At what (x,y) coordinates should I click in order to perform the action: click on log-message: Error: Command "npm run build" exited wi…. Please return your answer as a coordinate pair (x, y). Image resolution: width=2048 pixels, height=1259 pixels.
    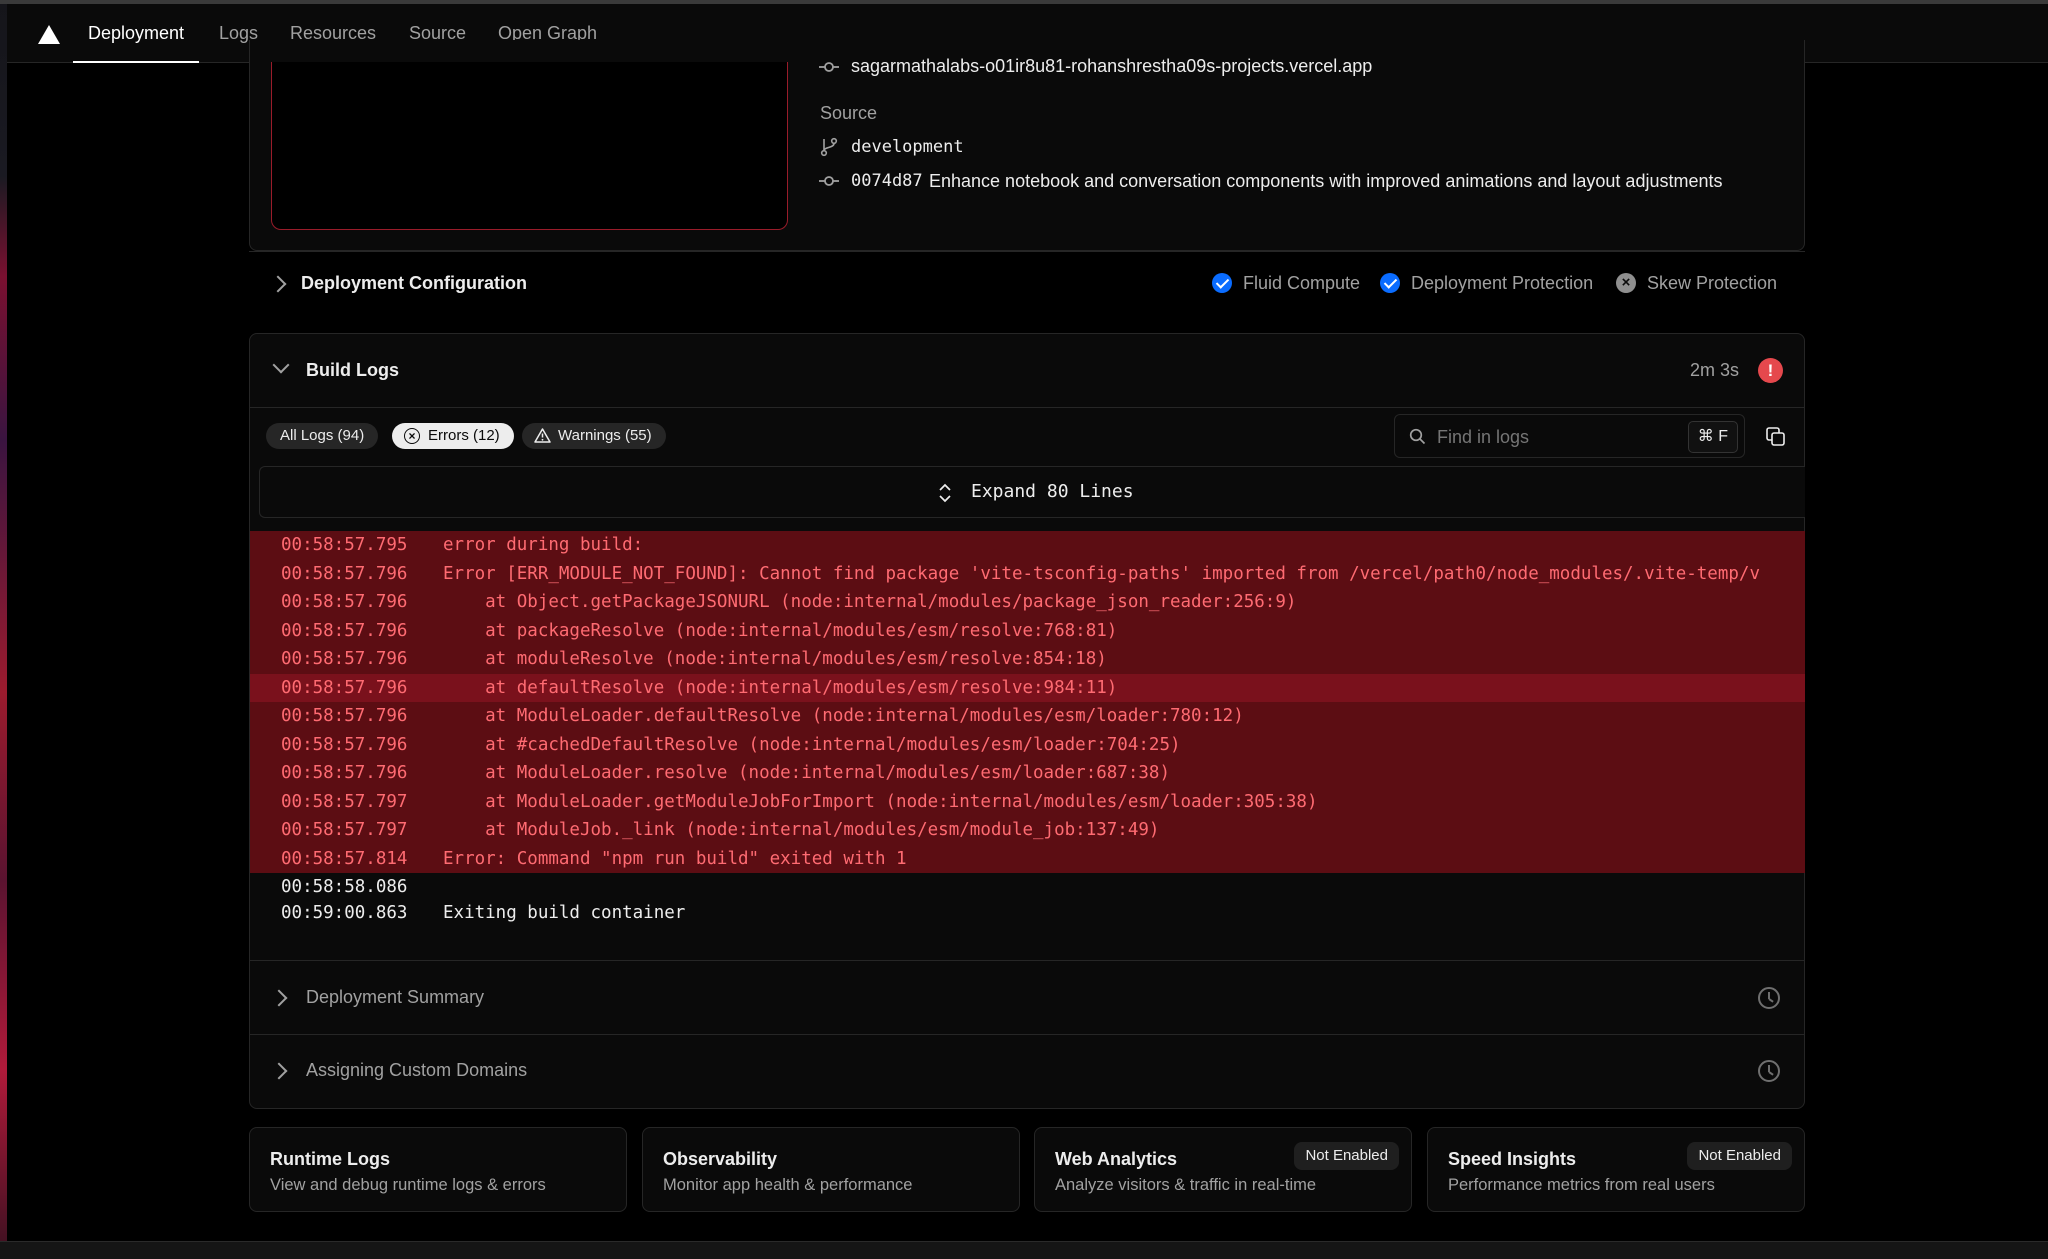
    Looking at the image, I should click on (675, 858).